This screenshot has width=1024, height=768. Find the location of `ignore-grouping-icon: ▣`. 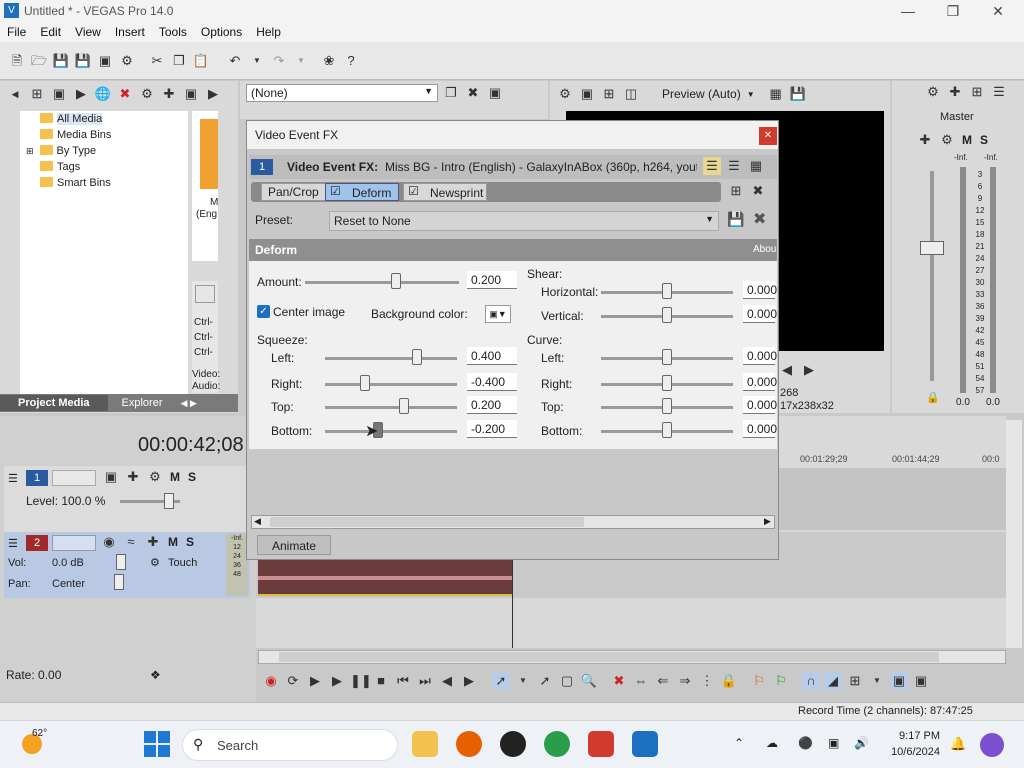

ignore-grouping-icon: ▣ is located at coordinates (921, 681).